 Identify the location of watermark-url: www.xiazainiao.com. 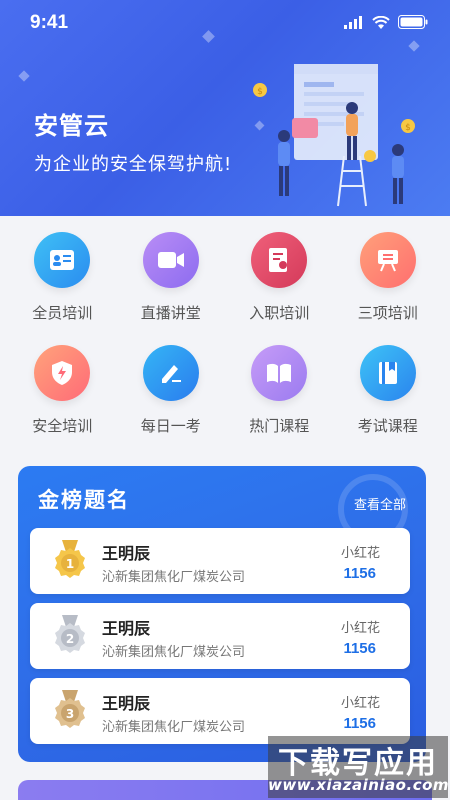
(359, 785).